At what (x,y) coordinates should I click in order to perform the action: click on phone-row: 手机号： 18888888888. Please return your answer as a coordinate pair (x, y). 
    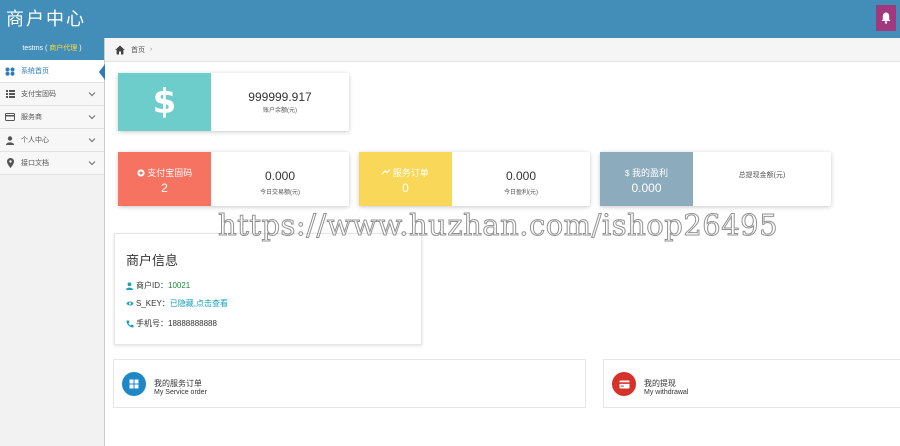
    Looking at the image, I should click on (171, 323).